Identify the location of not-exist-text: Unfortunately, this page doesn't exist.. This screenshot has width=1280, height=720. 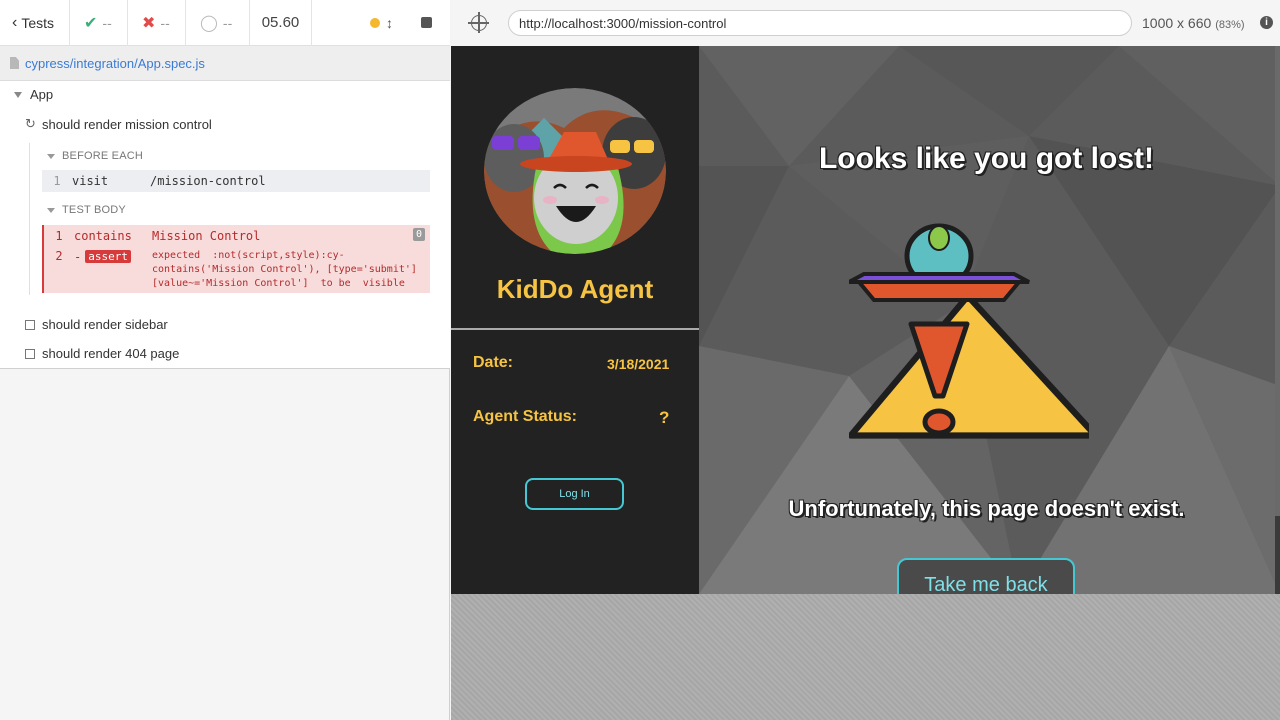
(986, 508).